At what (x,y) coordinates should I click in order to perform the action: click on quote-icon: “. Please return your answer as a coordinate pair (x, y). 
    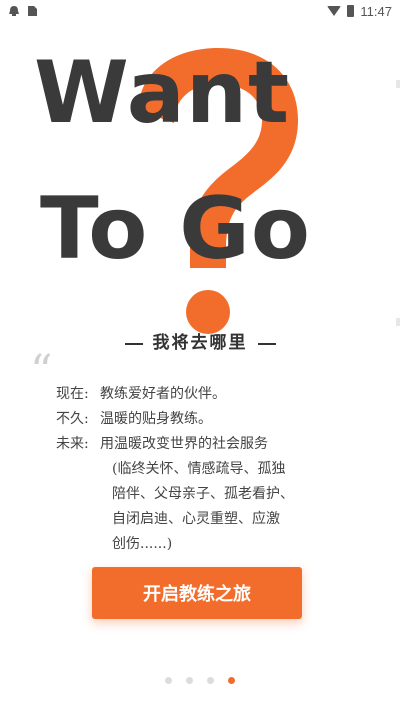
    Looking at the image, I should click on (41, 371).